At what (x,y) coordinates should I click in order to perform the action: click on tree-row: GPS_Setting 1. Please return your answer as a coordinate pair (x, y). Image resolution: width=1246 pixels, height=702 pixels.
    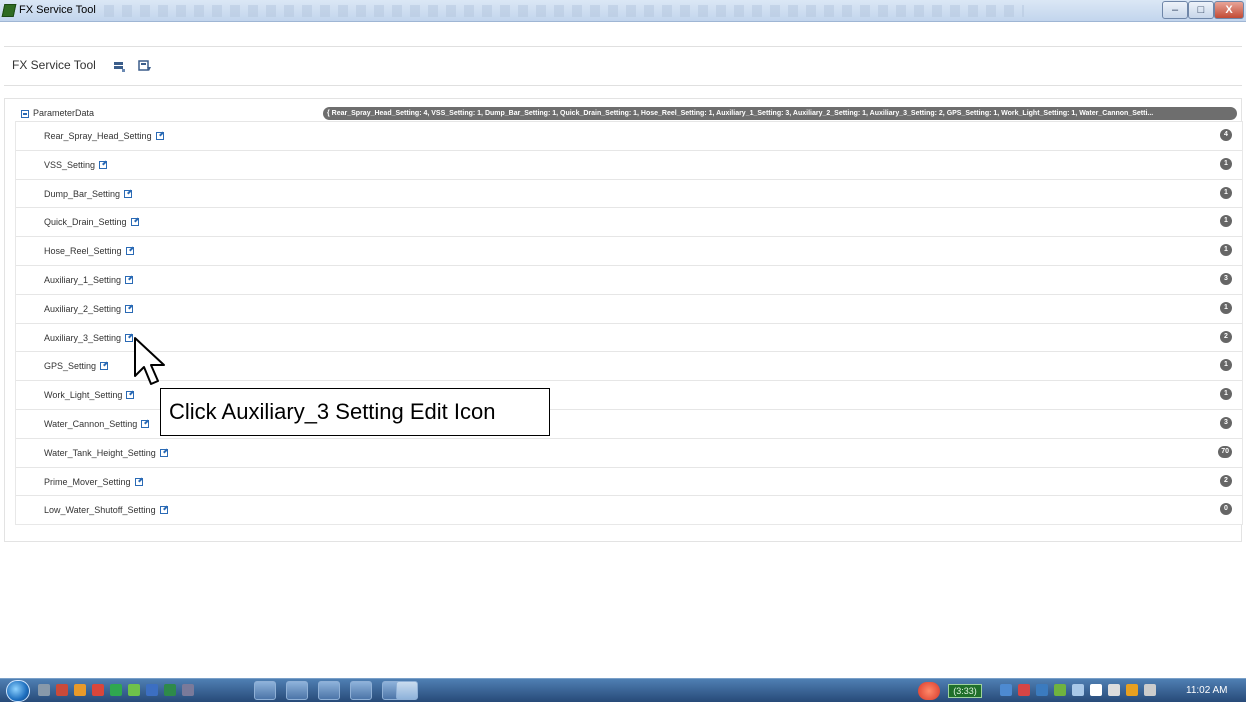
    Looking at the image, I should click on (629, 366).